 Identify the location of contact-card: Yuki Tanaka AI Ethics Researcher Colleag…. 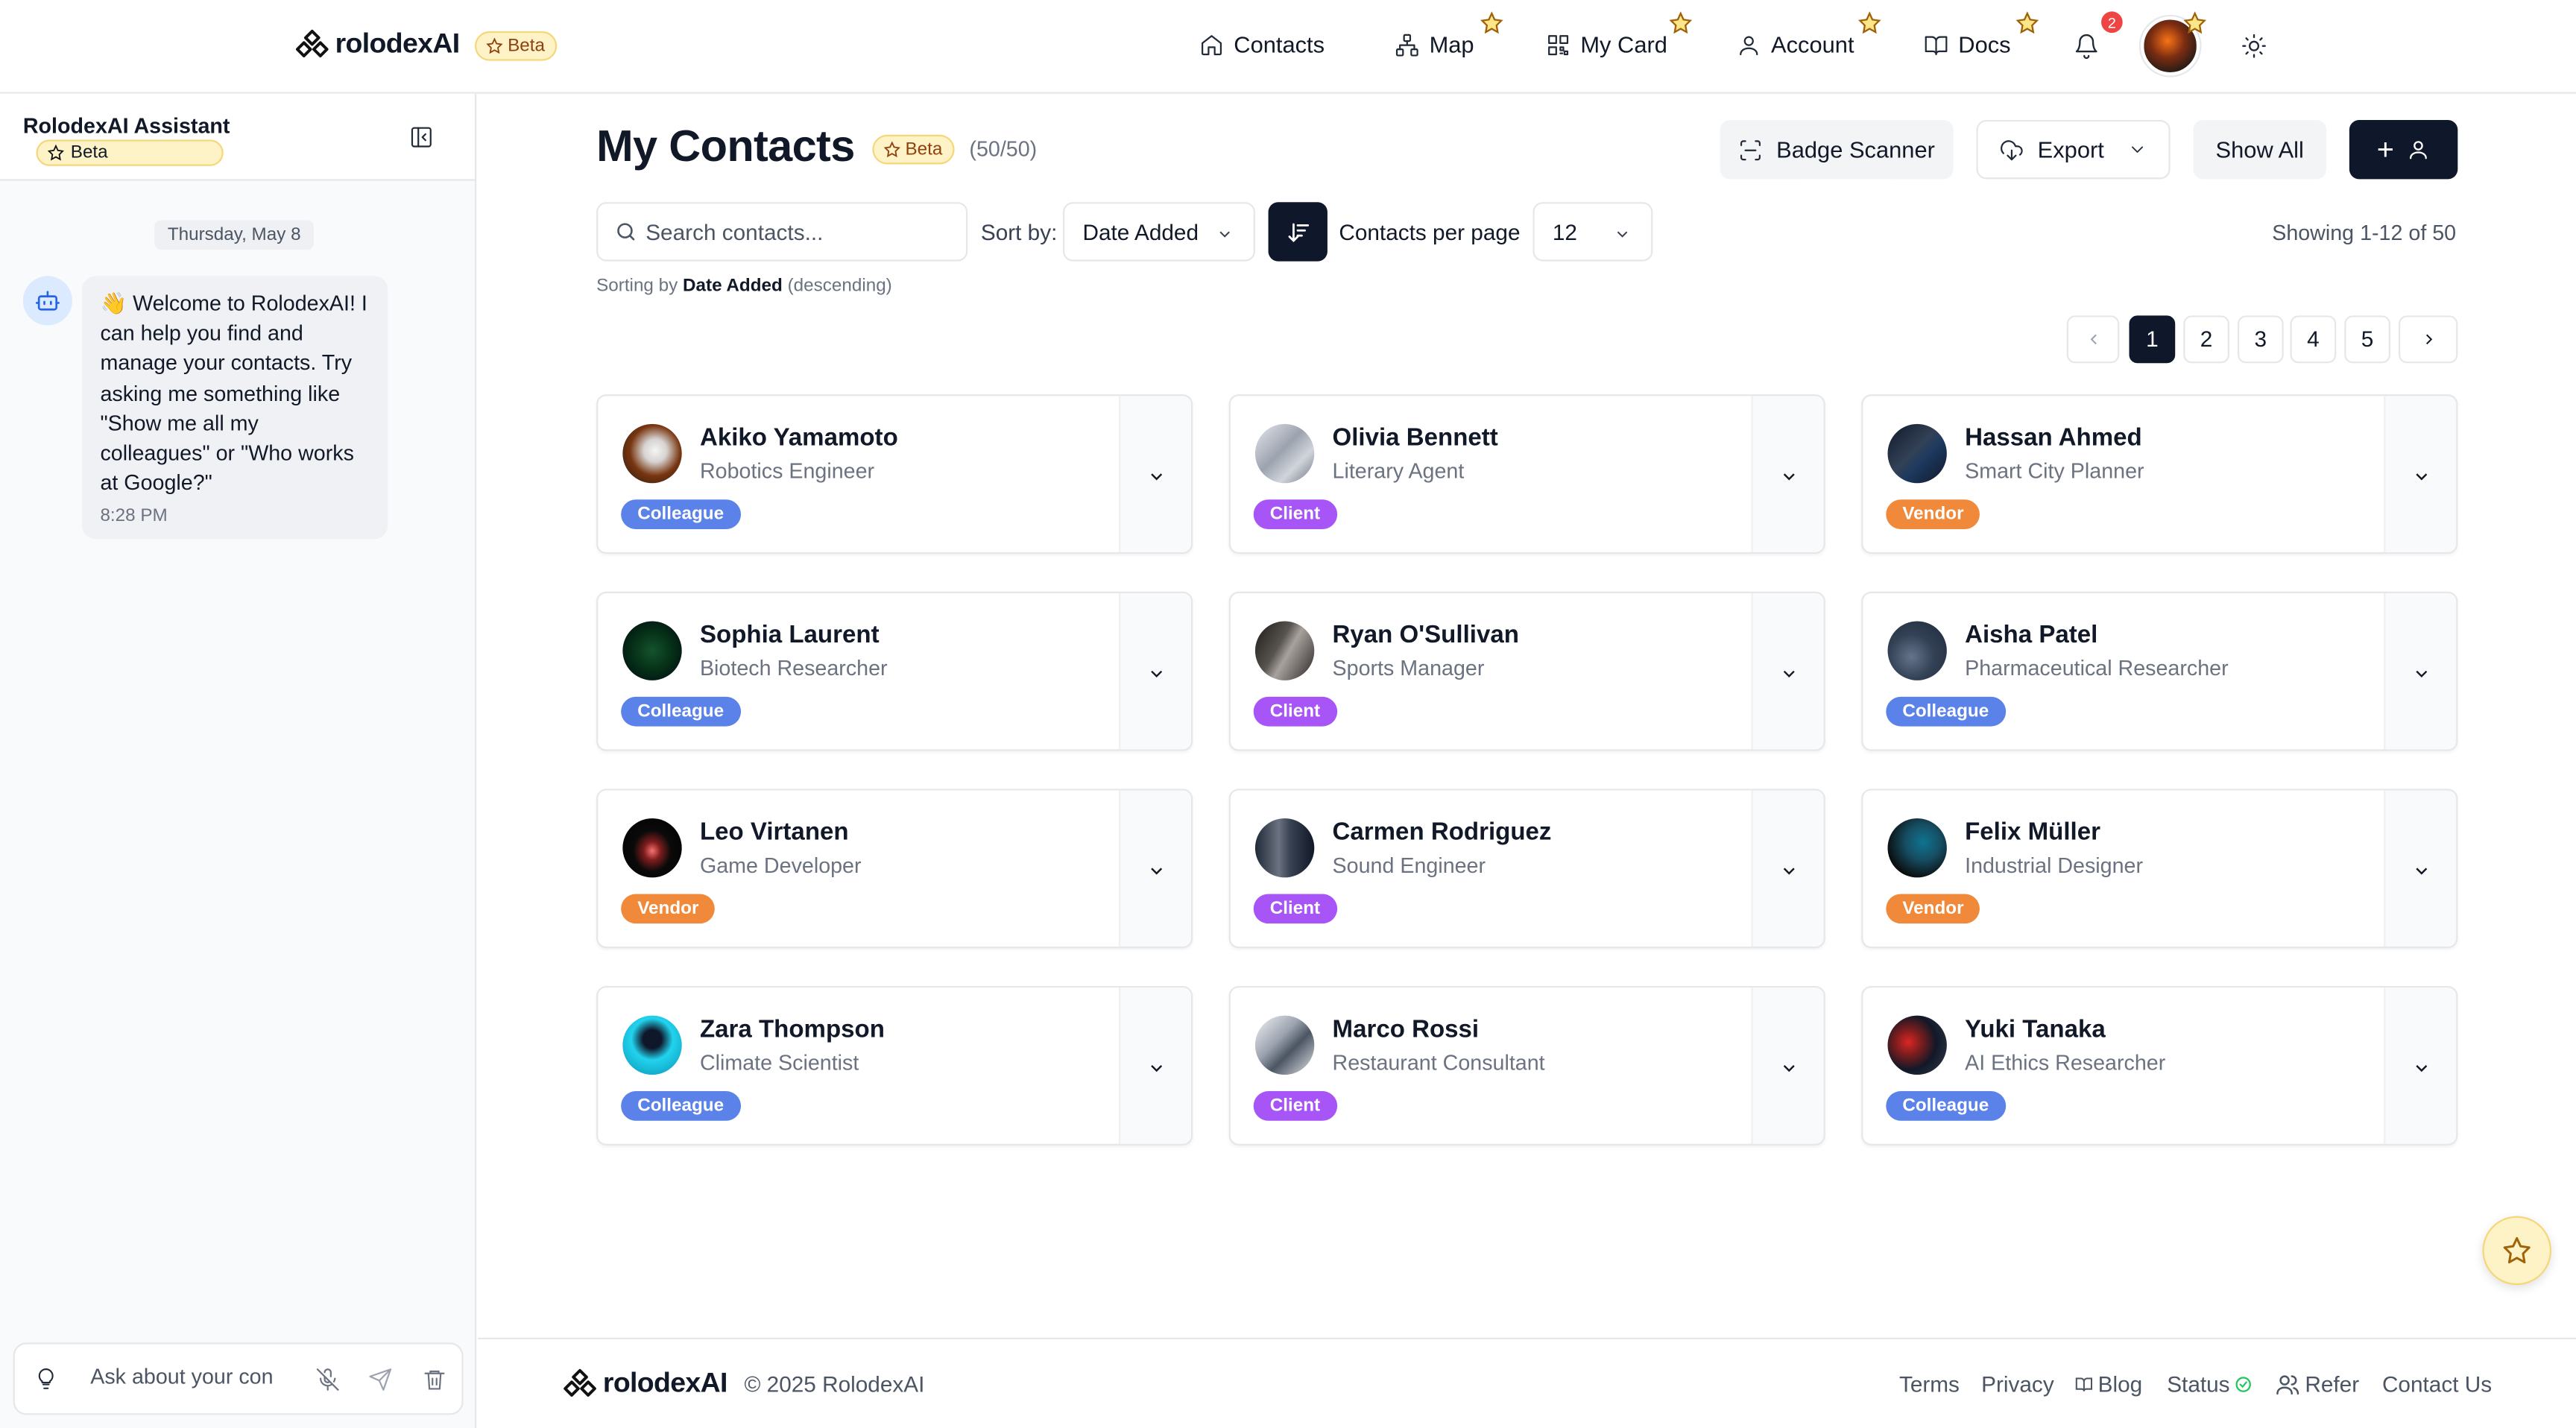
(2159, 1065).